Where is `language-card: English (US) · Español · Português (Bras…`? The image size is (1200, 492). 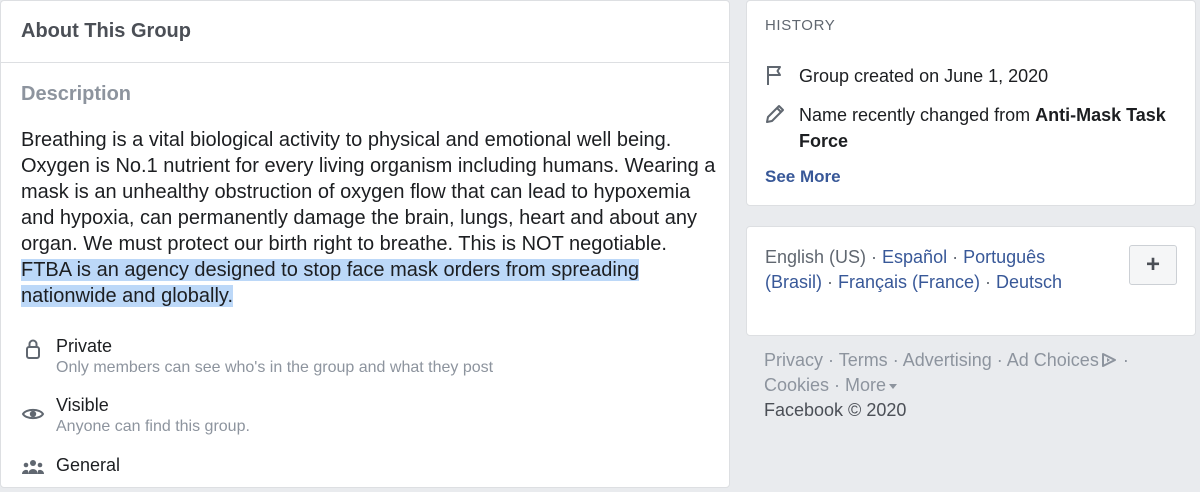 language-card: English (US) · Español · Português (Bras… is located at coordinates (971, 281).